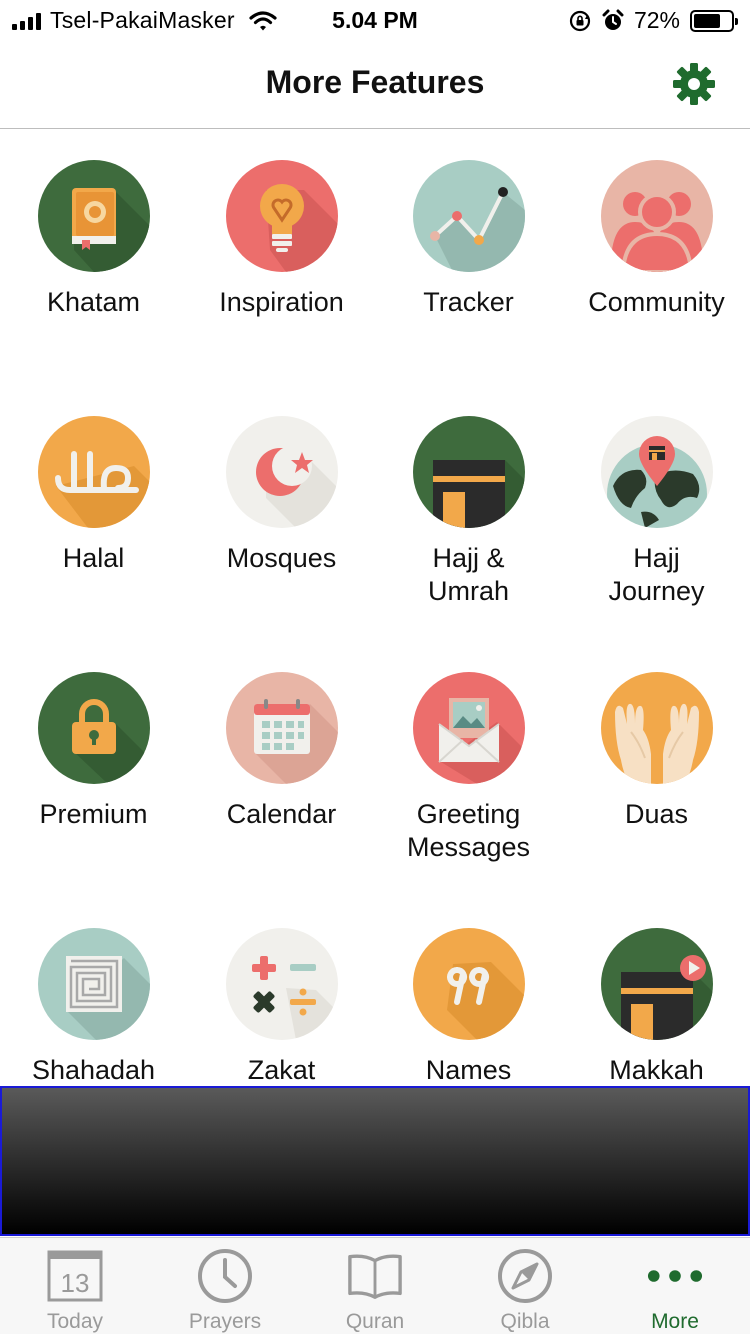 This screenshot has width=750, height=1334. I want to click on battery-percent: 72%, so click(656, 20).